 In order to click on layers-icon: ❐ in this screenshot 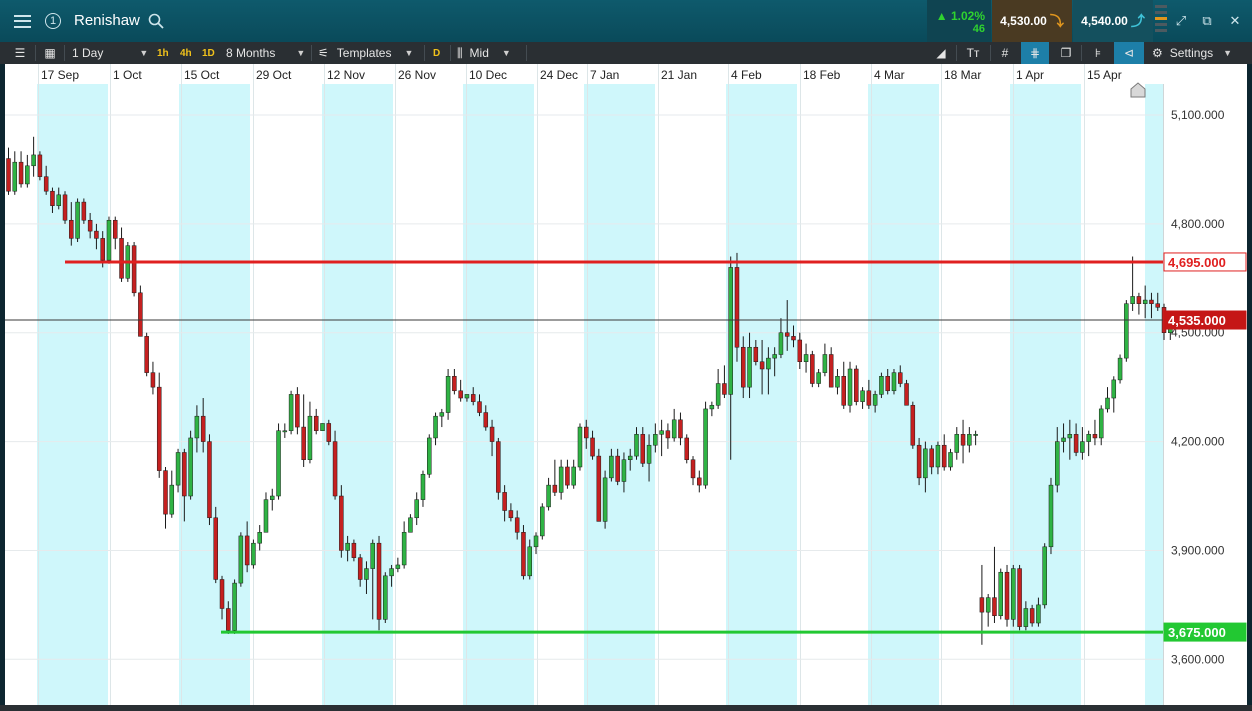, I will do `click(1066, 53)`.